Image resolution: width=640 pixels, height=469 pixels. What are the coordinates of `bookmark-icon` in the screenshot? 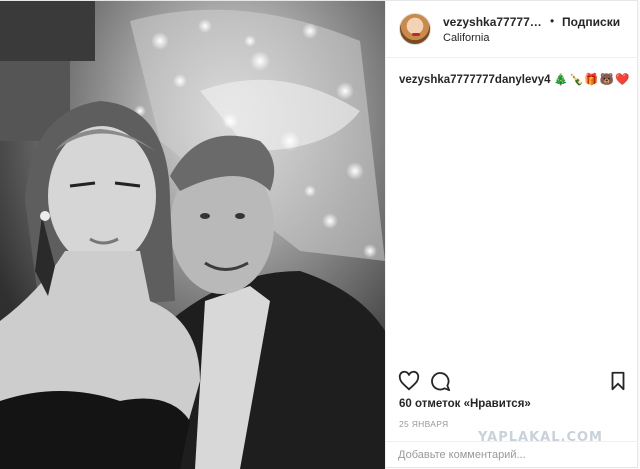 It's located at (618, 381).